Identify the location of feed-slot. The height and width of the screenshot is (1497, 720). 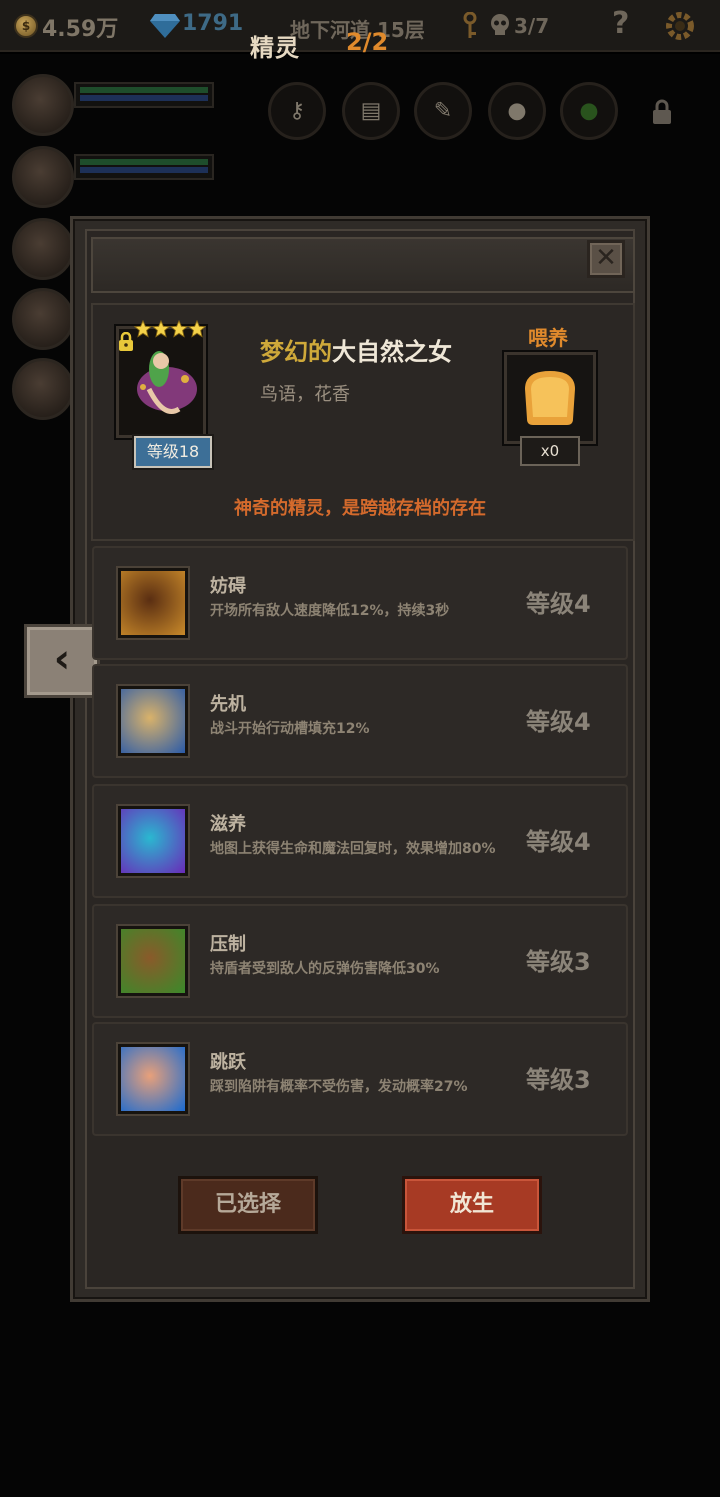
(550, 398).